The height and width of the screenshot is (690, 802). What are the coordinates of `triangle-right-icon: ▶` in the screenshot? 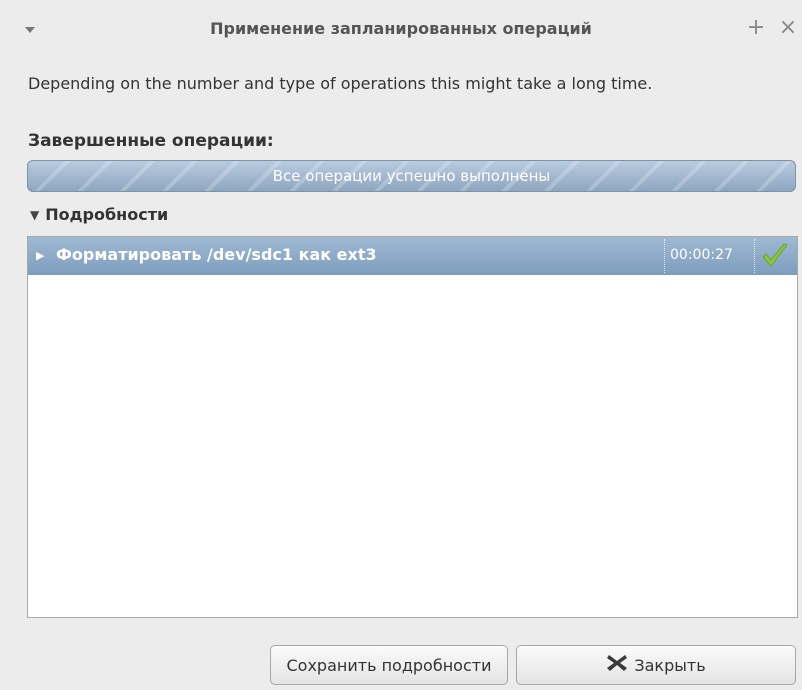 It's located at (40, 255).